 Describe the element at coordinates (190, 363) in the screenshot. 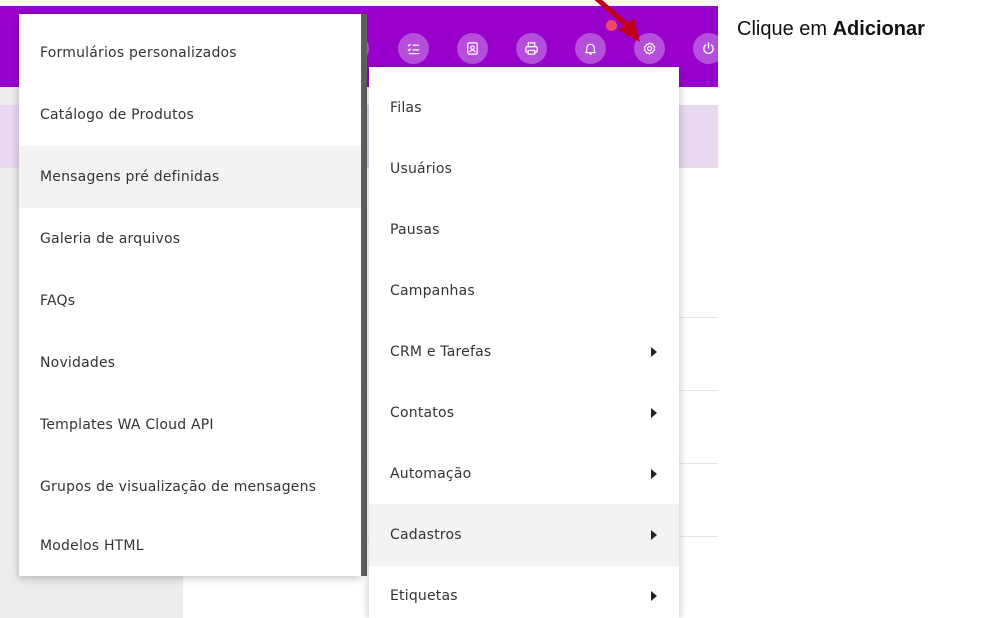

I see `submenu-item-novidades: Novidades` at that location.